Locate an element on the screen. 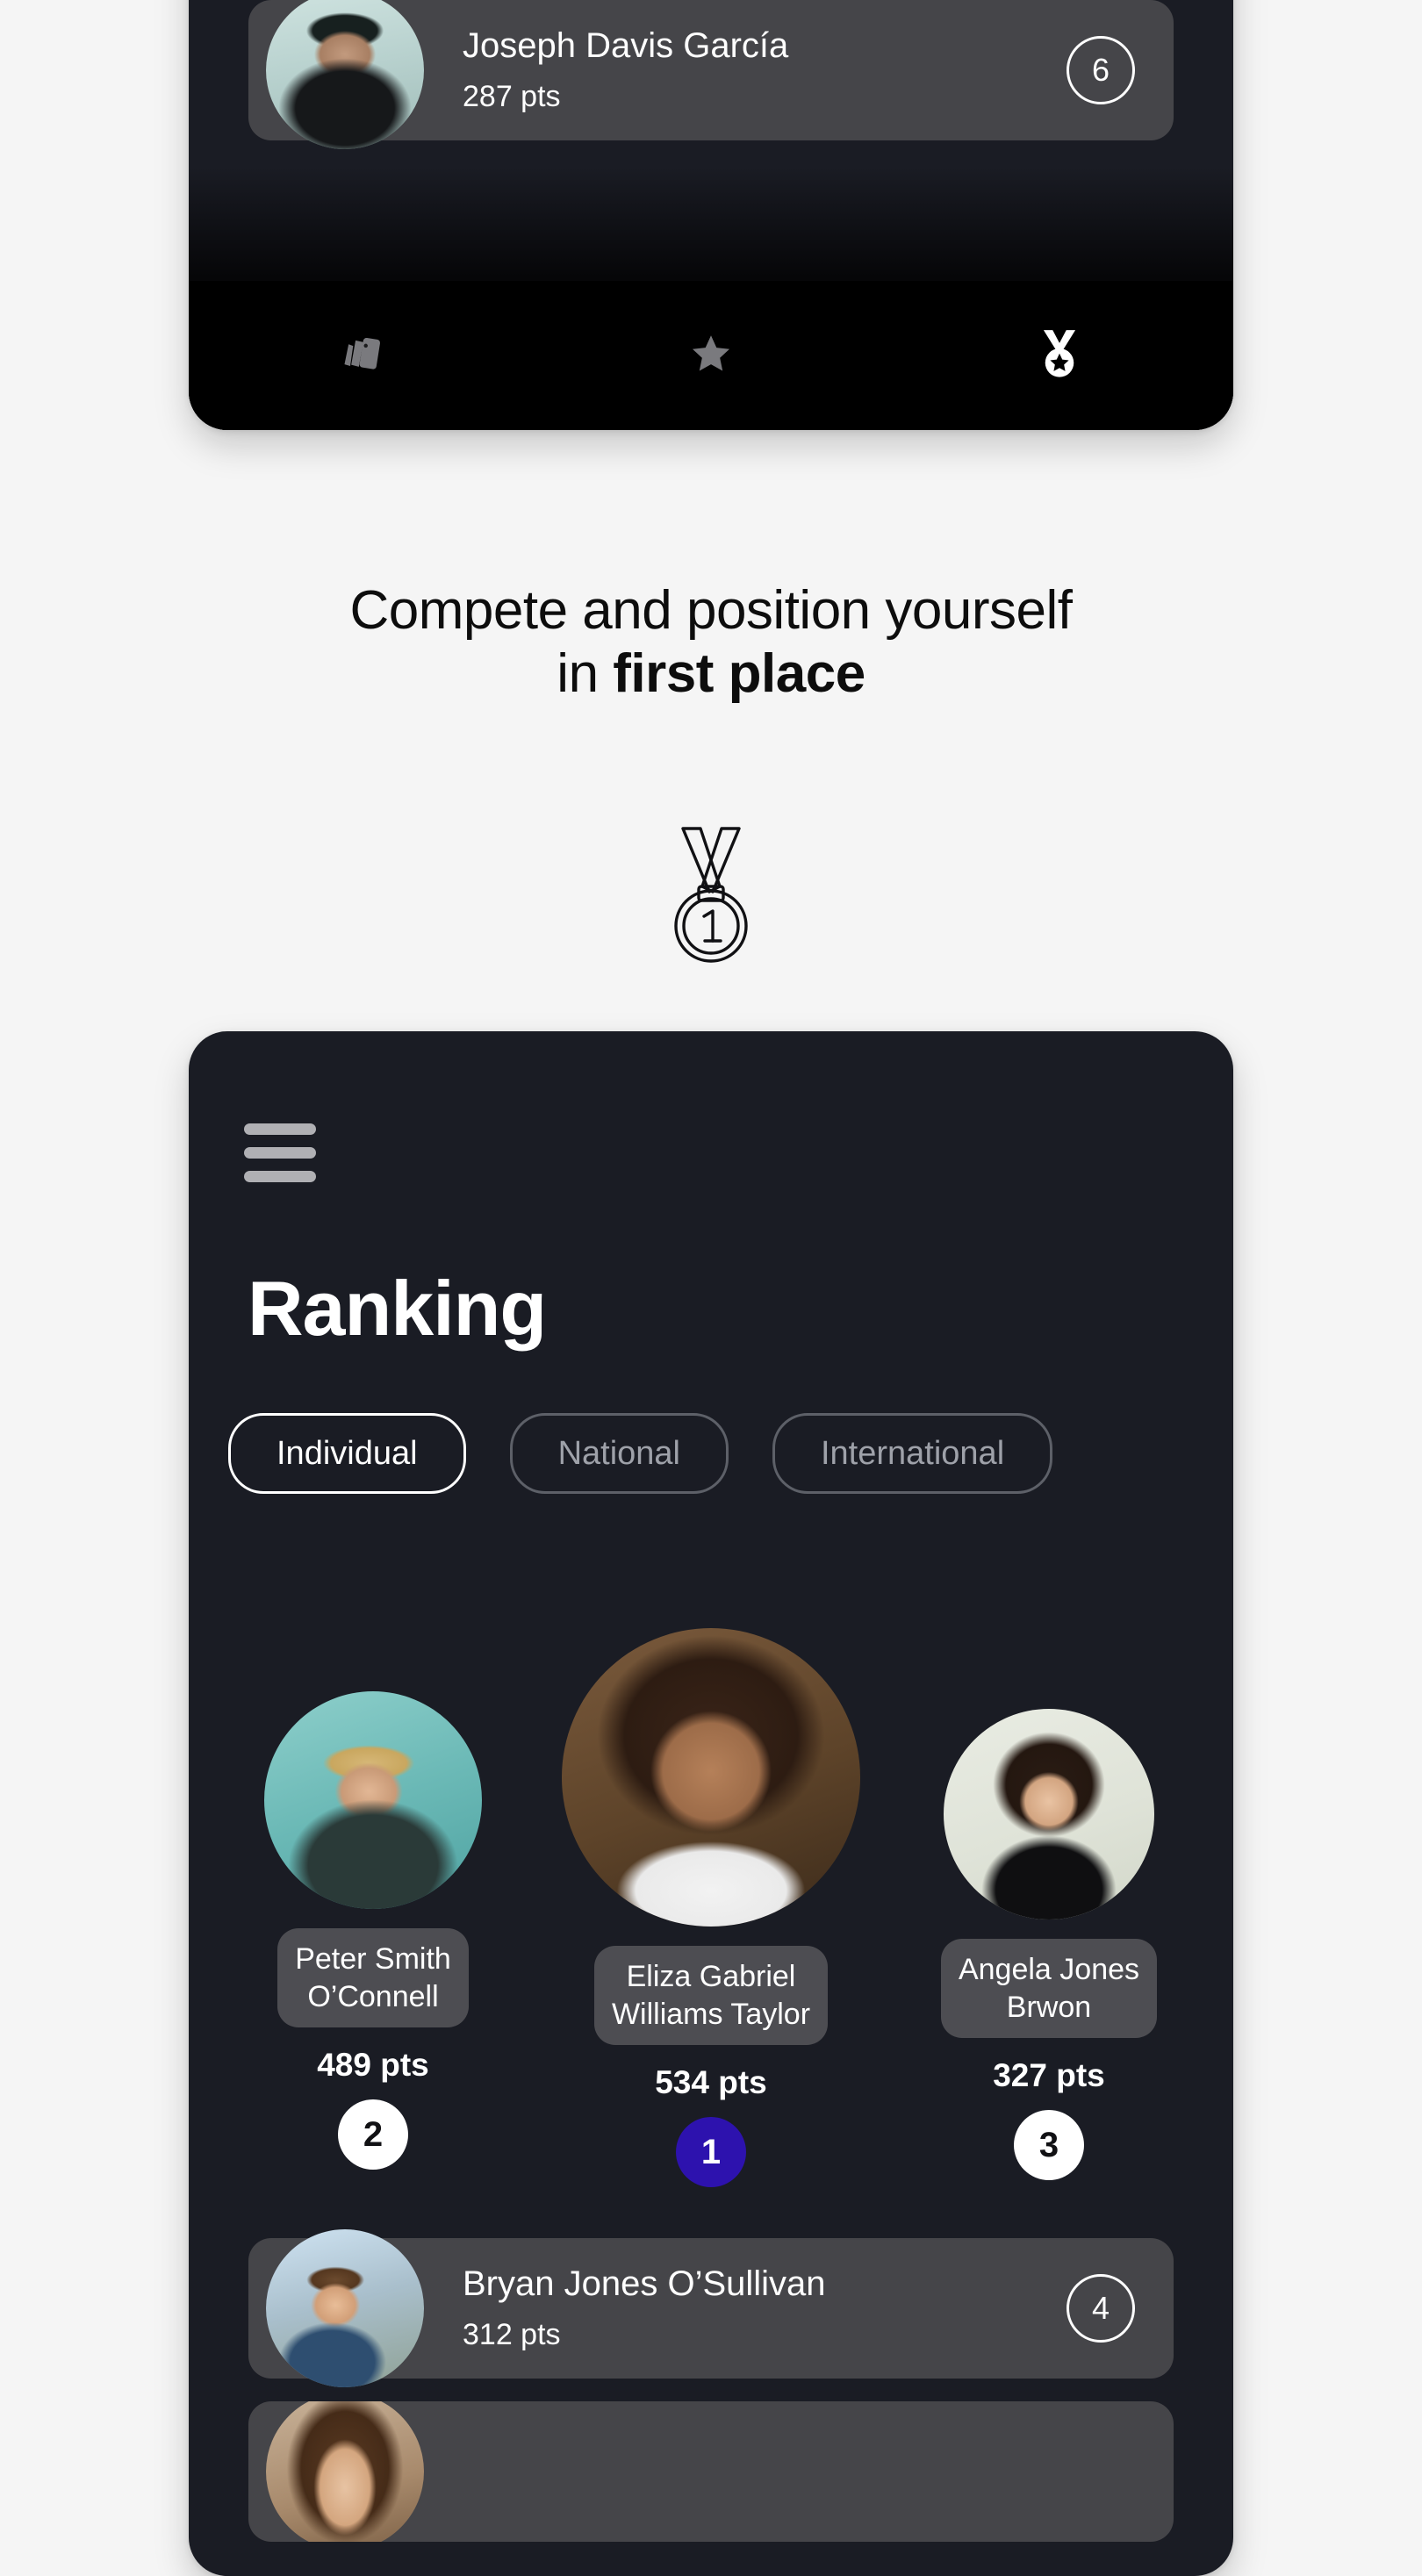 The image size is (1422, 2576). list-item-meta: Joseph Davis García 287 pts is located at coordinates (765, 69).